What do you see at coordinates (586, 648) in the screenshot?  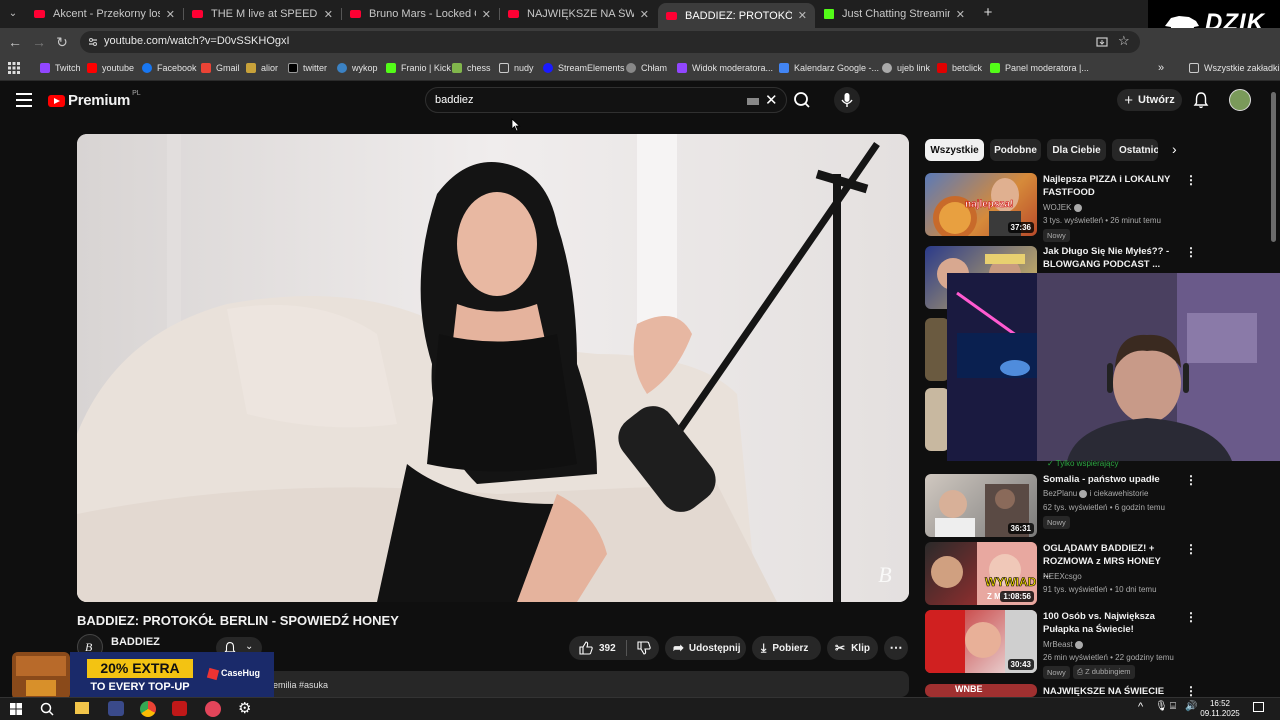 I see `like-thumb-icon` at bounding box center [586, 648].